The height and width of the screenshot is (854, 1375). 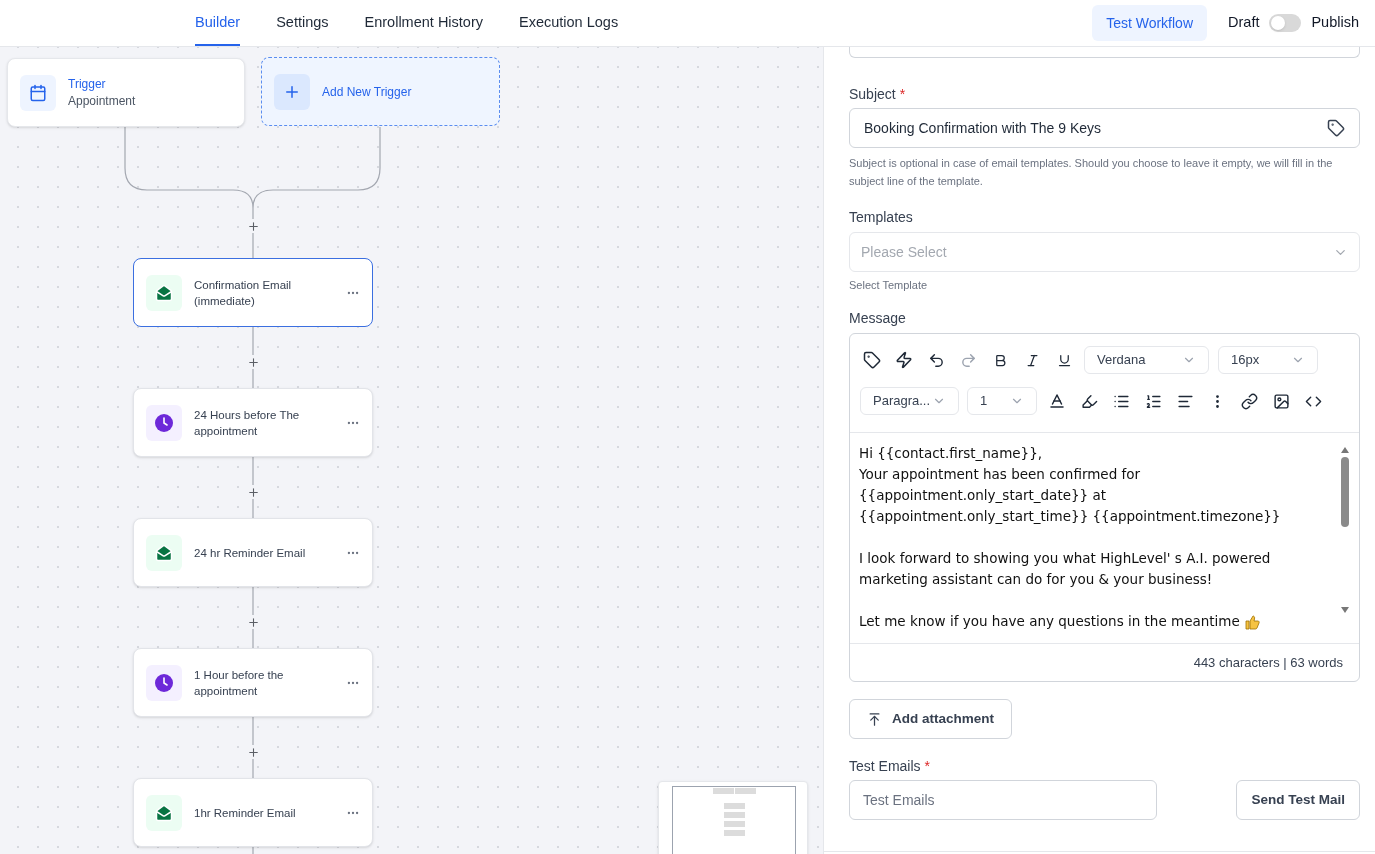 I want to click on action-node: 1 Hour before the appointment, so click(x=253, y=682).